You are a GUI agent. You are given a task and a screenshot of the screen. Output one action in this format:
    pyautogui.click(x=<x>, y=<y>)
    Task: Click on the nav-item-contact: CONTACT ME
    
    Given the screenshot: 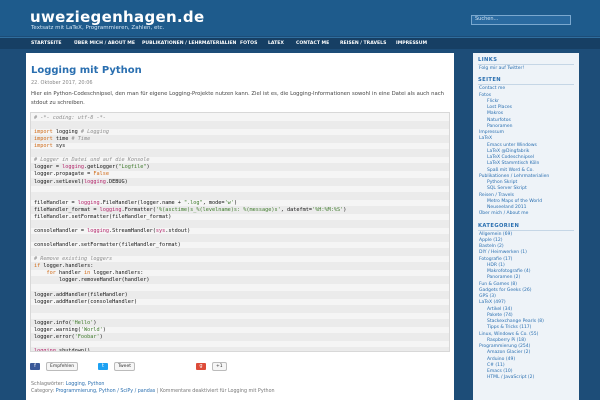 What is the action you would take?
    pyautogui.click(x=312, y=43)
    